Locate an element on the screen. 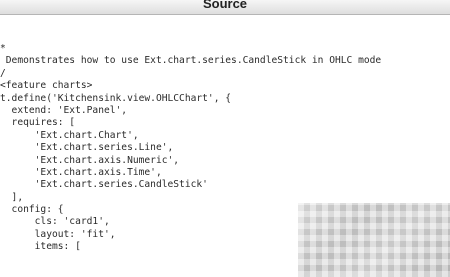  window-title: Source is located at coordinates (225, 5).